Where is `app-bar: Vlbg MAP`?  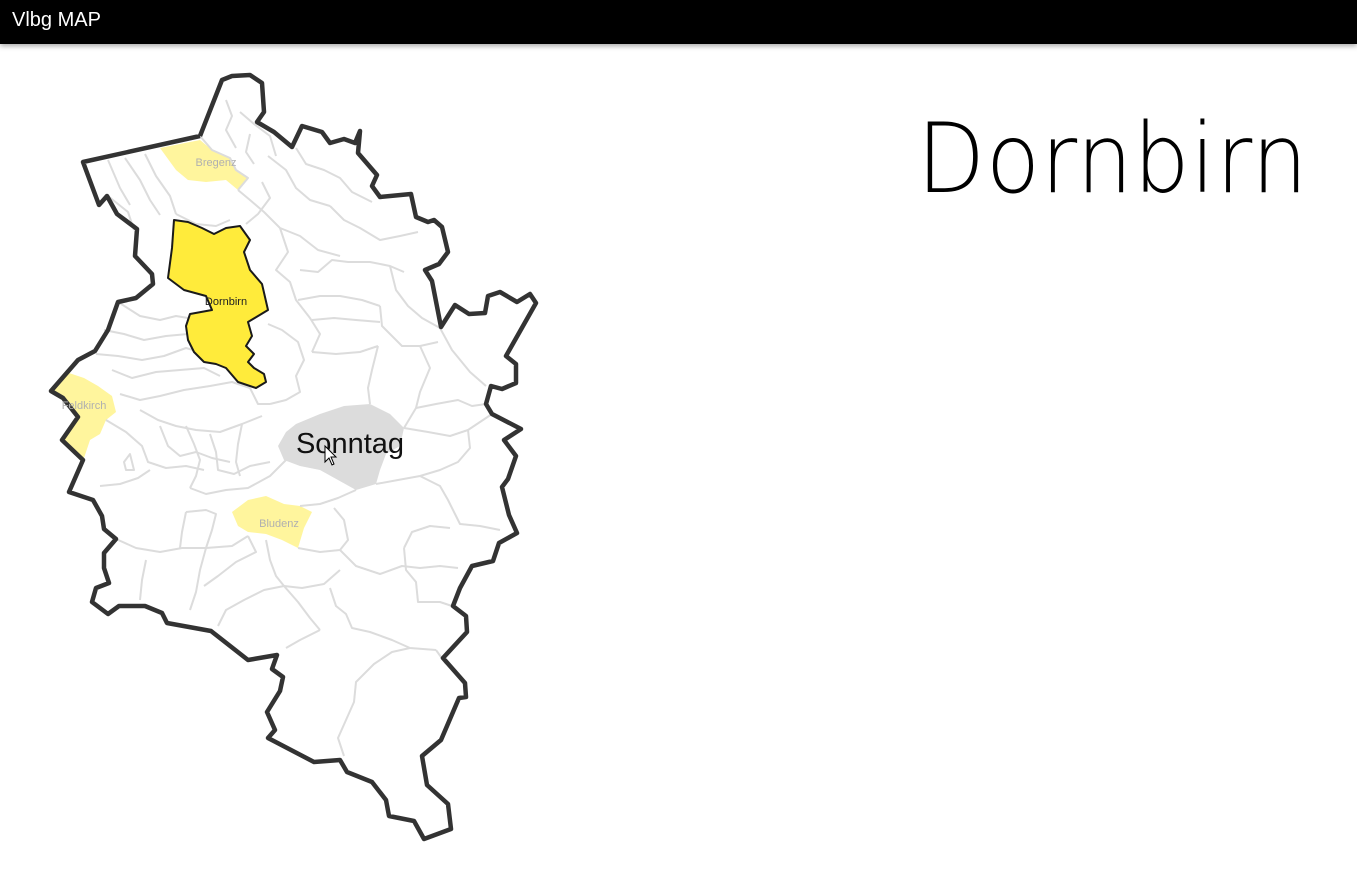 app-bar: Vlbg MAP is located at coordinates (678, 22).